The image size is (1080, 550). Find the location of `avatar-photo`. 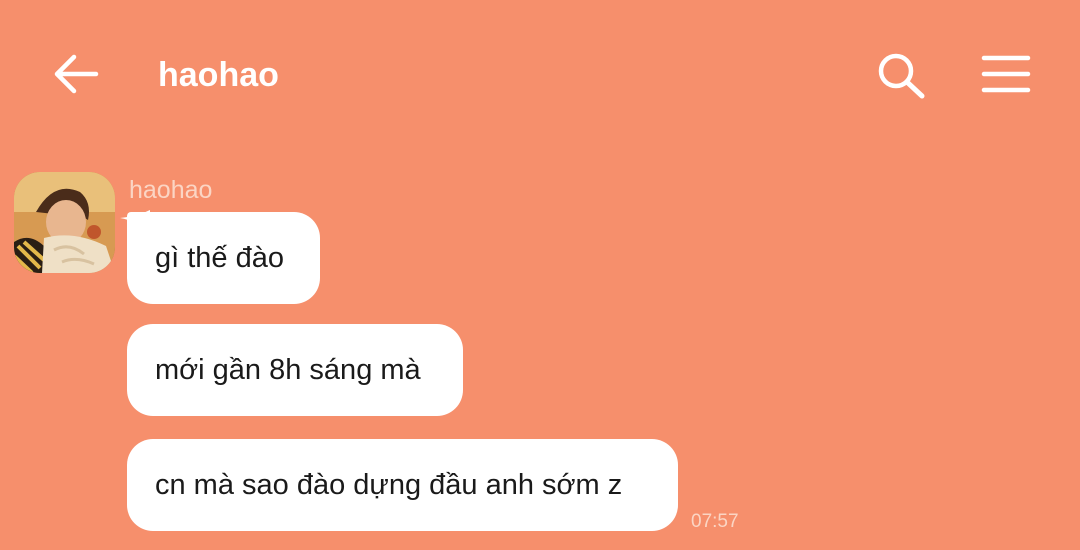

avatar-photo is located at coordinates (64, 222).